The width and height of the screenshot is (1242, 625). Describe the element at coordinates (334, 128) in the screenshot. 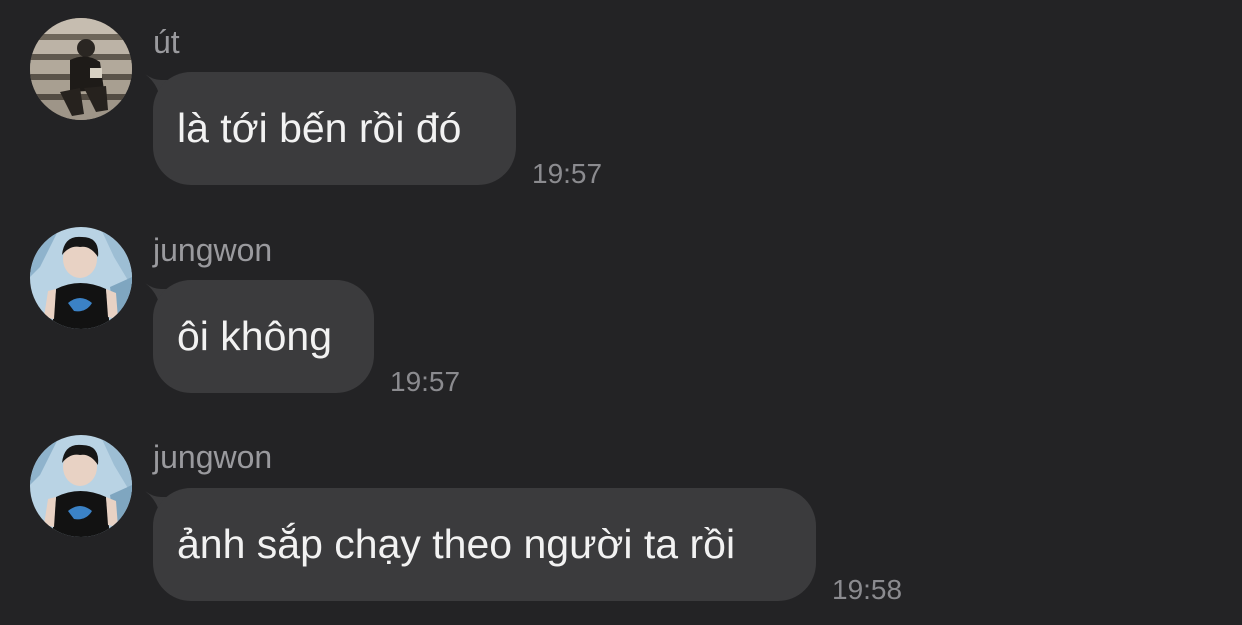

I see `message-bubble: là tới bến rồi đó` at that location.